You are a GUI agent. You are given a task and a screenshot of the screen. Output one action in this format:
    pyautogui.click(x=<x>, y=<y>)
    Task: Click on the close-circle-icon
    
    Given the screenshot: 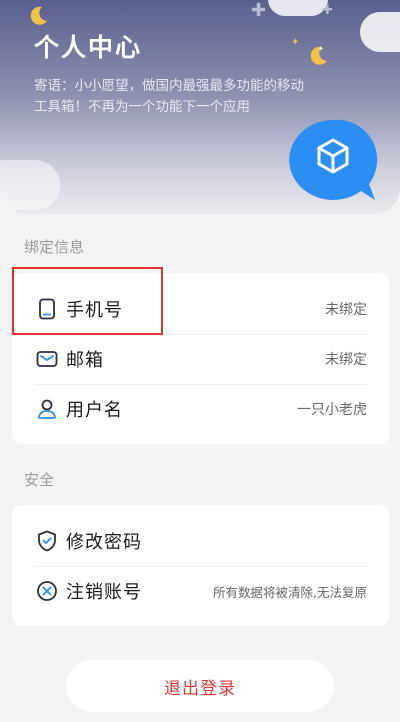 What is the action you would take?
    pyautogui.click(x=47, y=591)
    